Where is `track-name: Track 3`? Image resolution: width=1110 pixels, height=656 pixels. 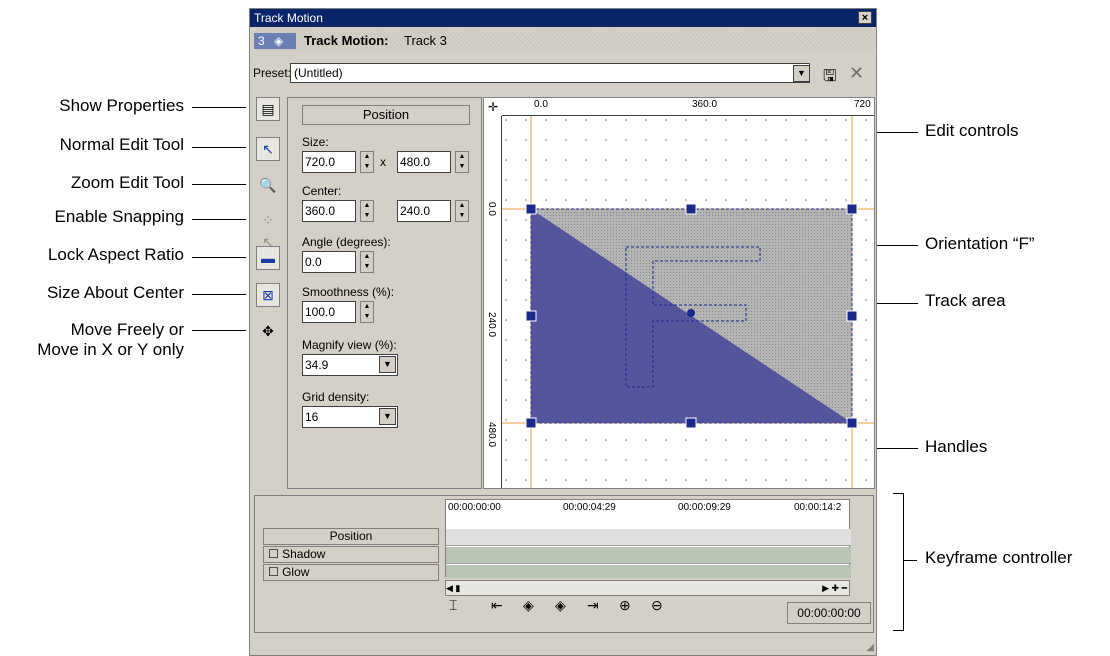 track-name: Track 3 is located at coordinates (425, 40).